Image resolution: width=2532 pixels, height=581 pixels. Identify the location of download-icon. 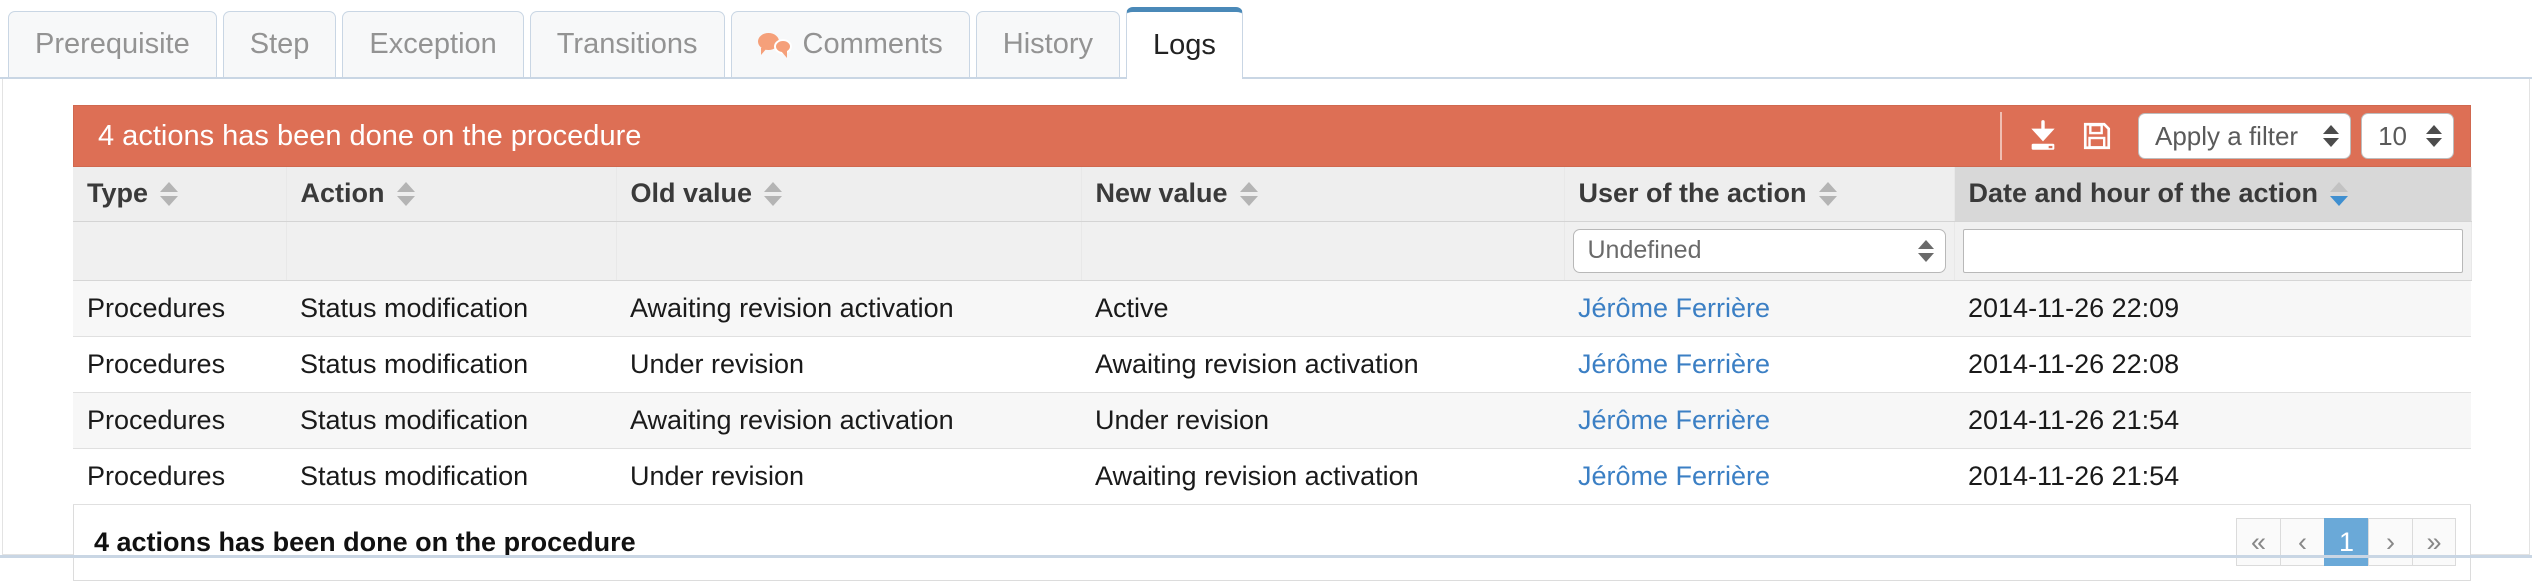
(2043, 136).